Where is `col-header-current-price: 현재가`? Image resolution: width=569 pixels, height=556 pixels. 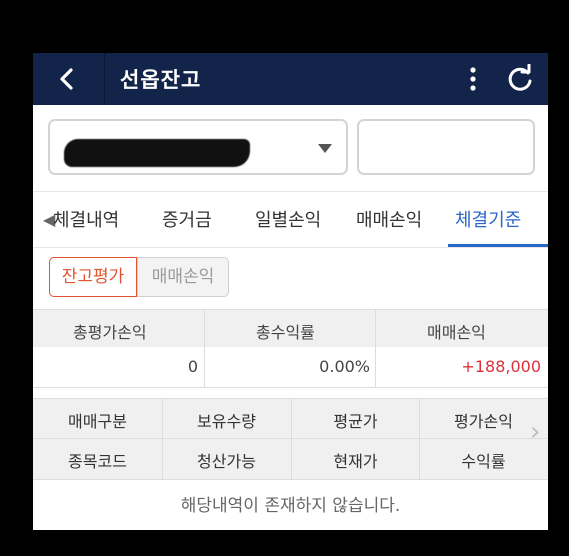
col-header-current-price: 현재가 is located at coordinates (355, 461).